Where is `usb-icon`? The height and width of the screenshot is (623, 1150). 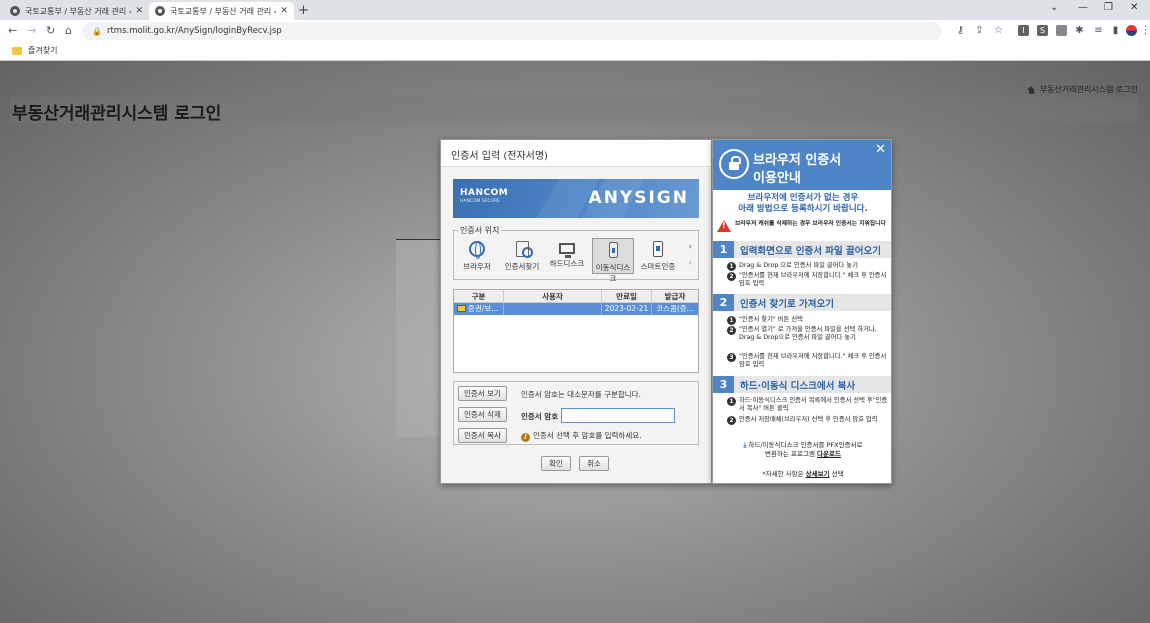 usb-icon is located at coordinates (613, 250).